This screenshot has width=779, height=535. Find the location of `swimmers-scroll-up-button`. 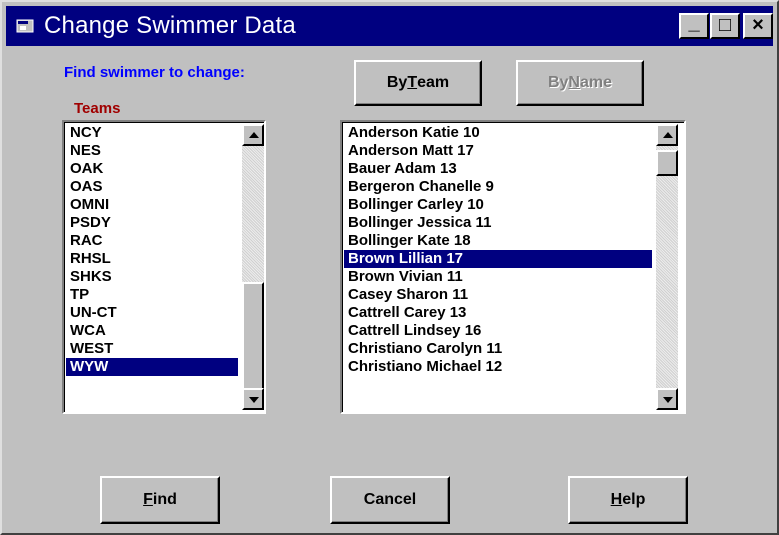

swimmers-scroll-up-button is located at coordinates (667, 135).